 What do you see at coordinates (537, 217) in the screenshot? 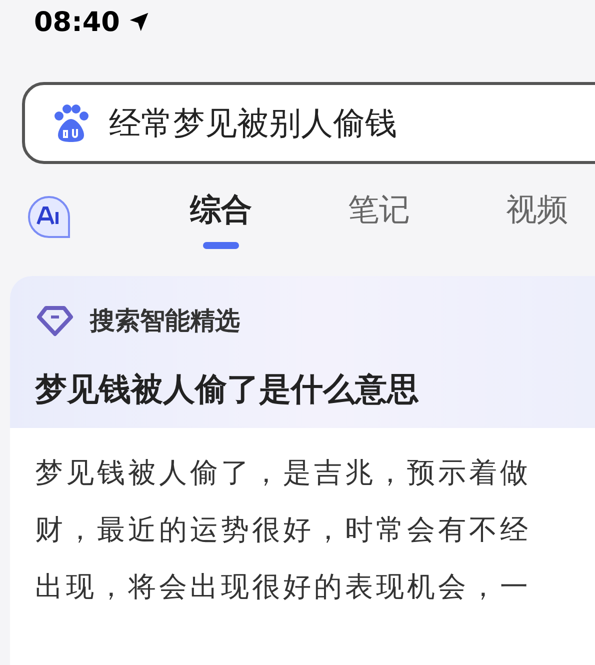
I see `tab: 视频` at bounding box center [537, 217].